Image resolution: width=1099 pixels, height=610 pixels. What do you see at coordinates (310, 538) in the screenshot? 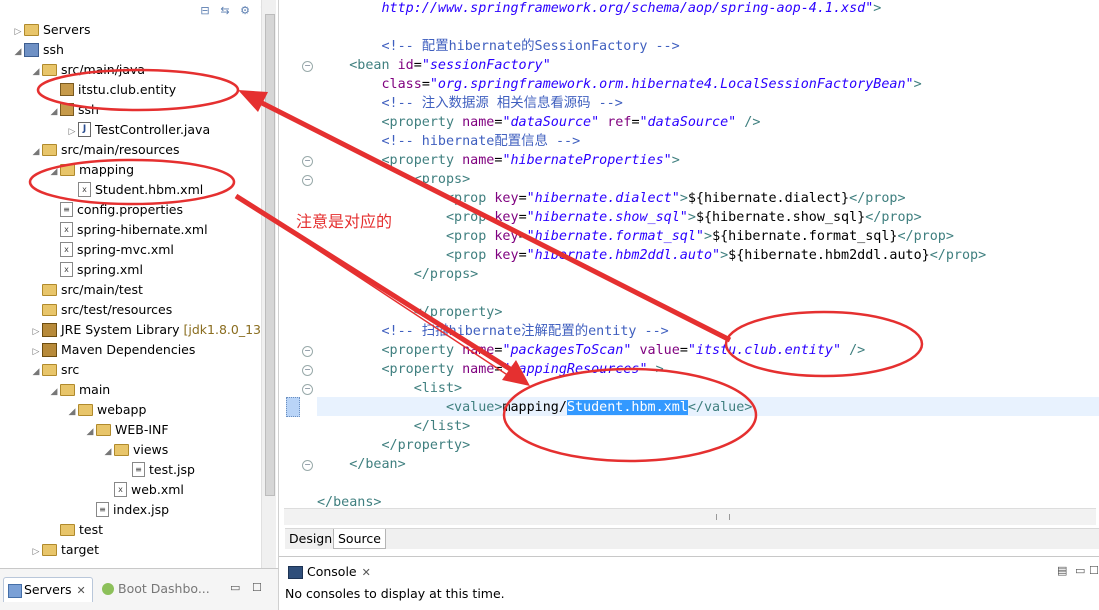
I see `tab-design: Design` at bounding box center [310, 538].